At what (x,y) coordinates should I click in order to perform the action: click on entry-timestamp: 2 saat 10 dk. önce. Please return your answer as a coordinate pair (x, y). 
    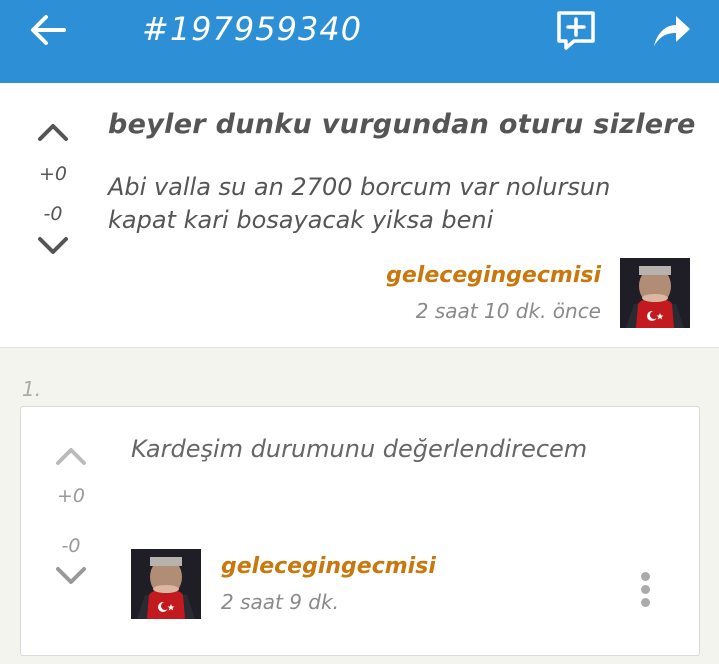
    Looking at the image, I should click on (508, 311).